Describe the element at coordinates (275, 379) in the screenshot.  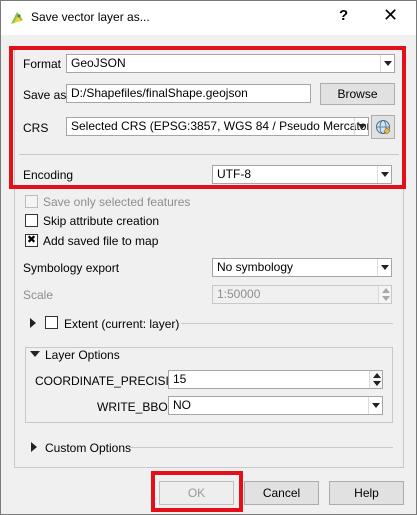
I see `coord-precision-input: 15` at that location.